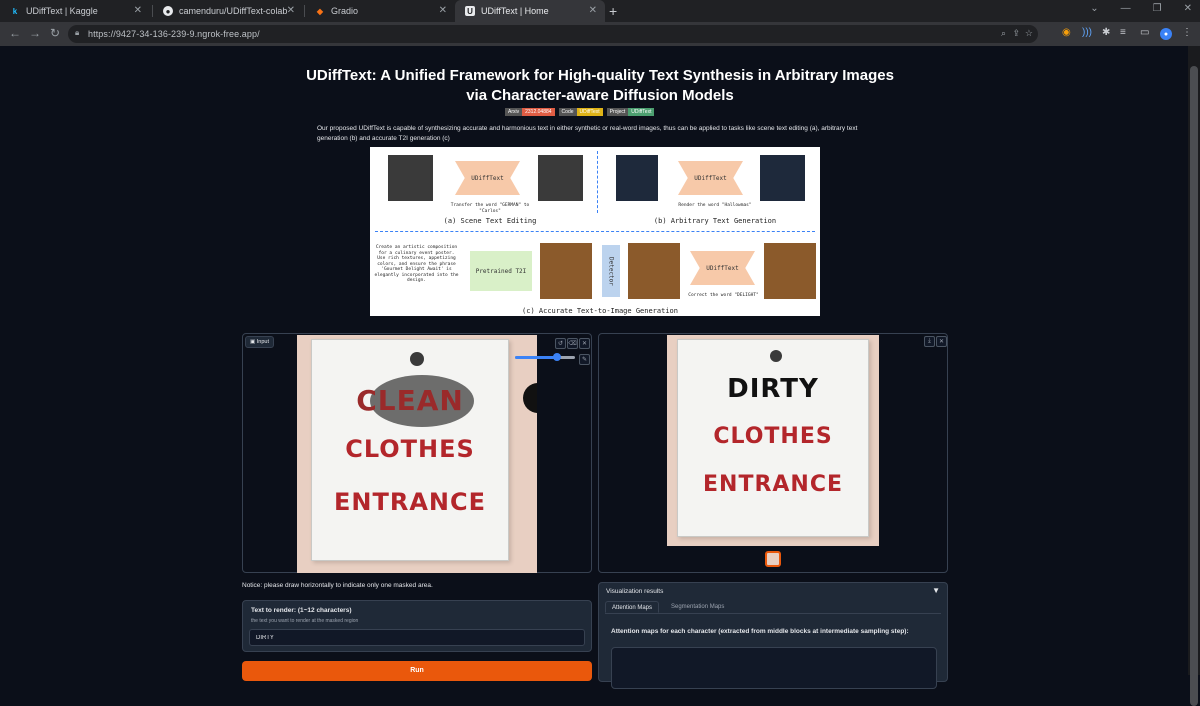 The height and width of the screenshot is (706, 1200). I want to click on minimize-icon: —, so click(1126, 8).